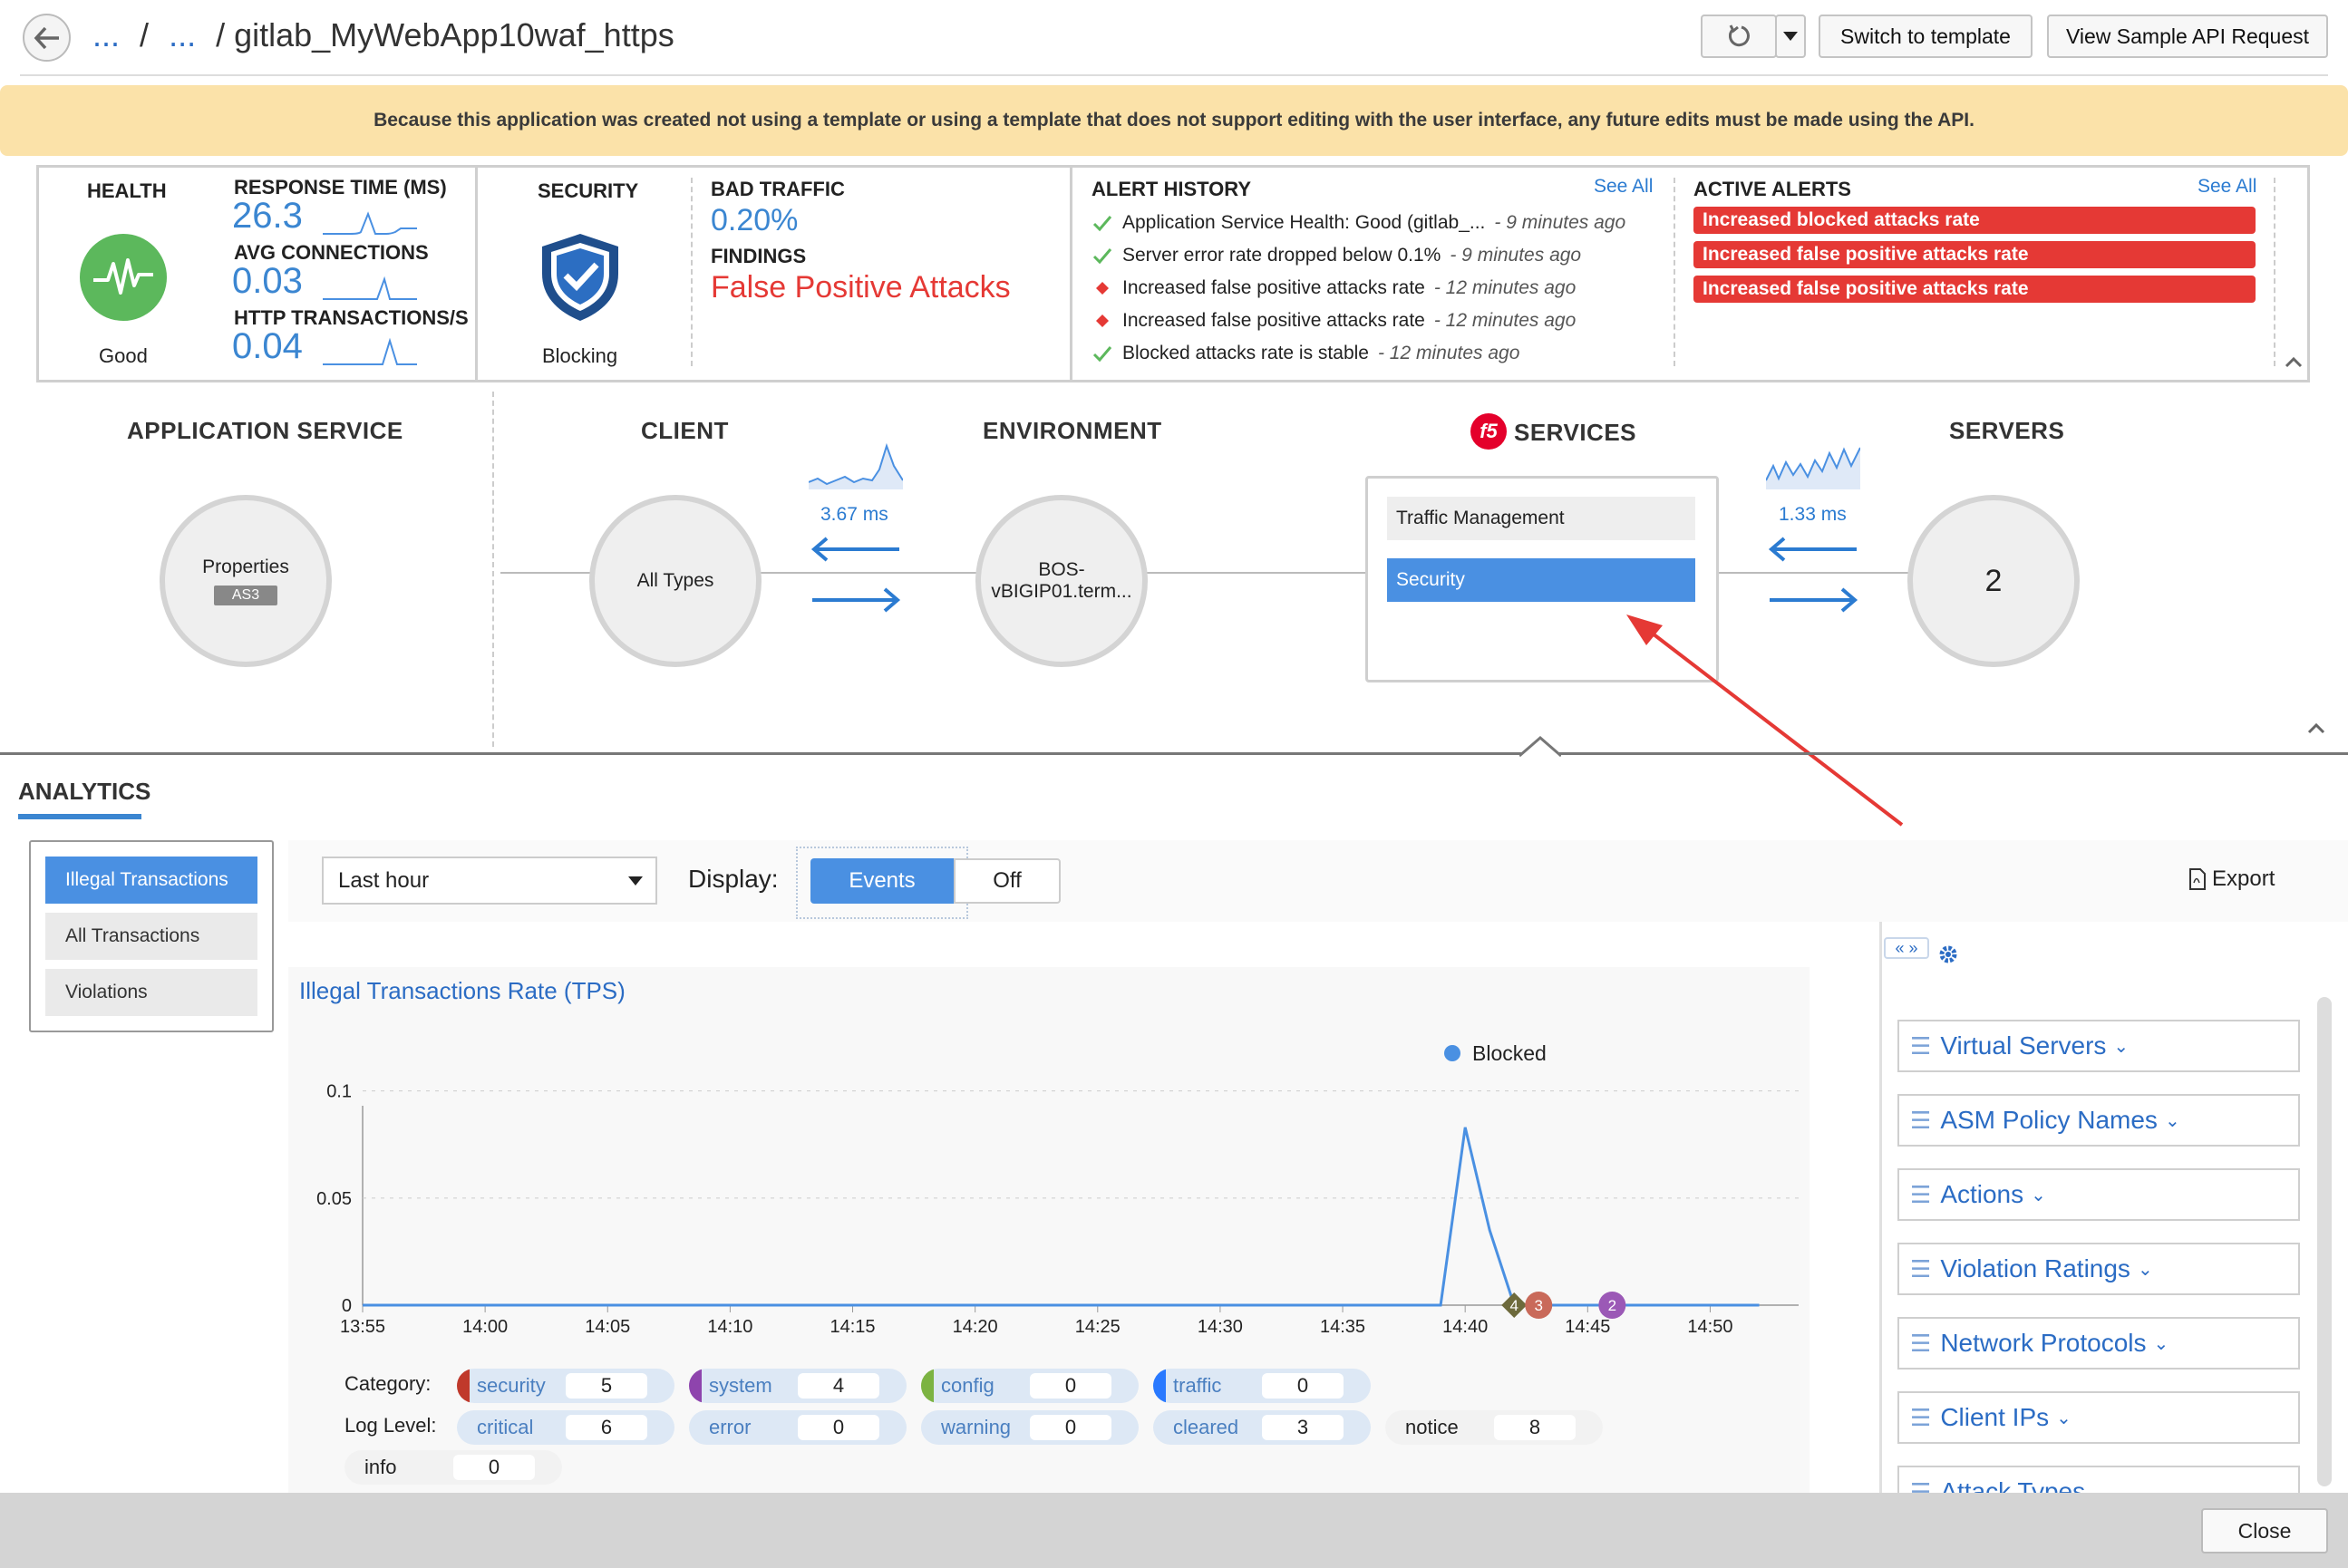 This screenshot has height=1568, width=2348. I want to click on as3-badge: AS3, so click(246, 595).